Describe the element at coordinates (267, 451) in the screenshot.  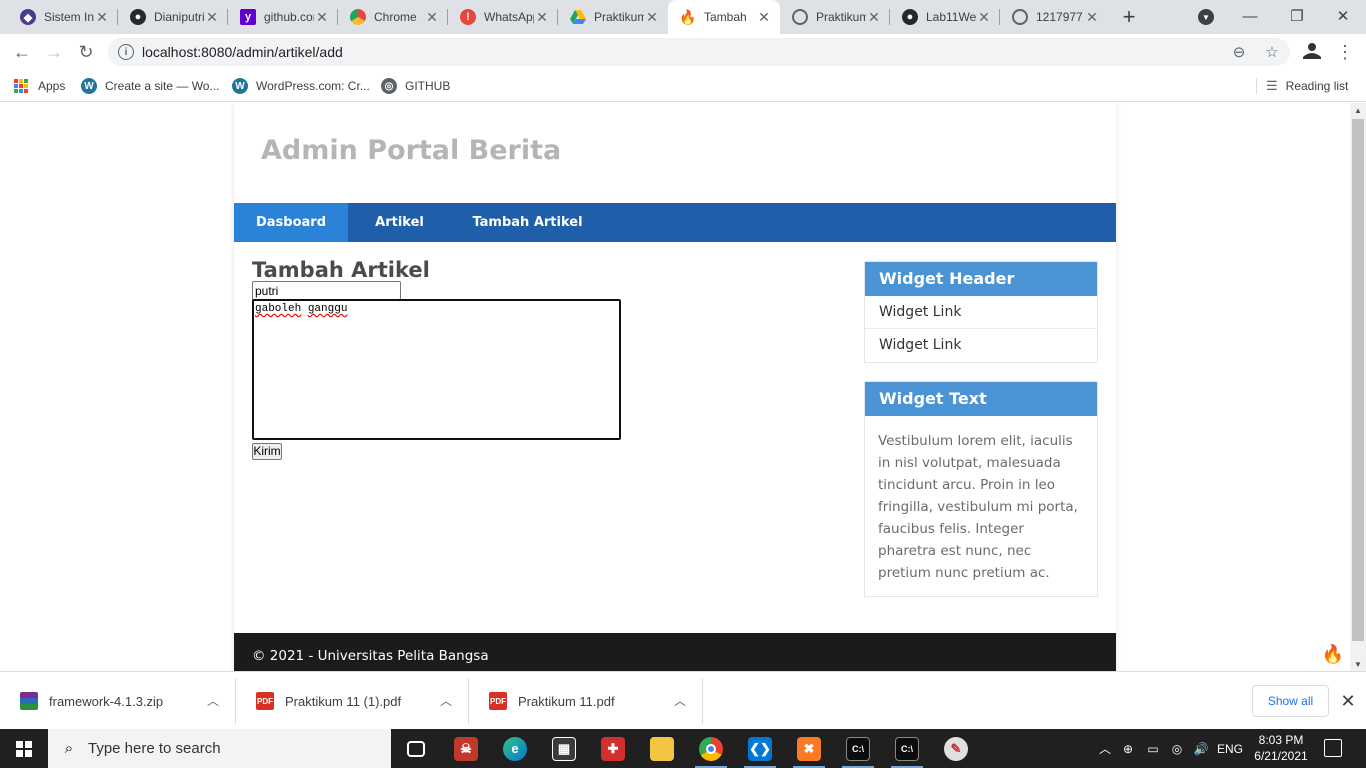
I see `kirim-button: Kirim` at that location.